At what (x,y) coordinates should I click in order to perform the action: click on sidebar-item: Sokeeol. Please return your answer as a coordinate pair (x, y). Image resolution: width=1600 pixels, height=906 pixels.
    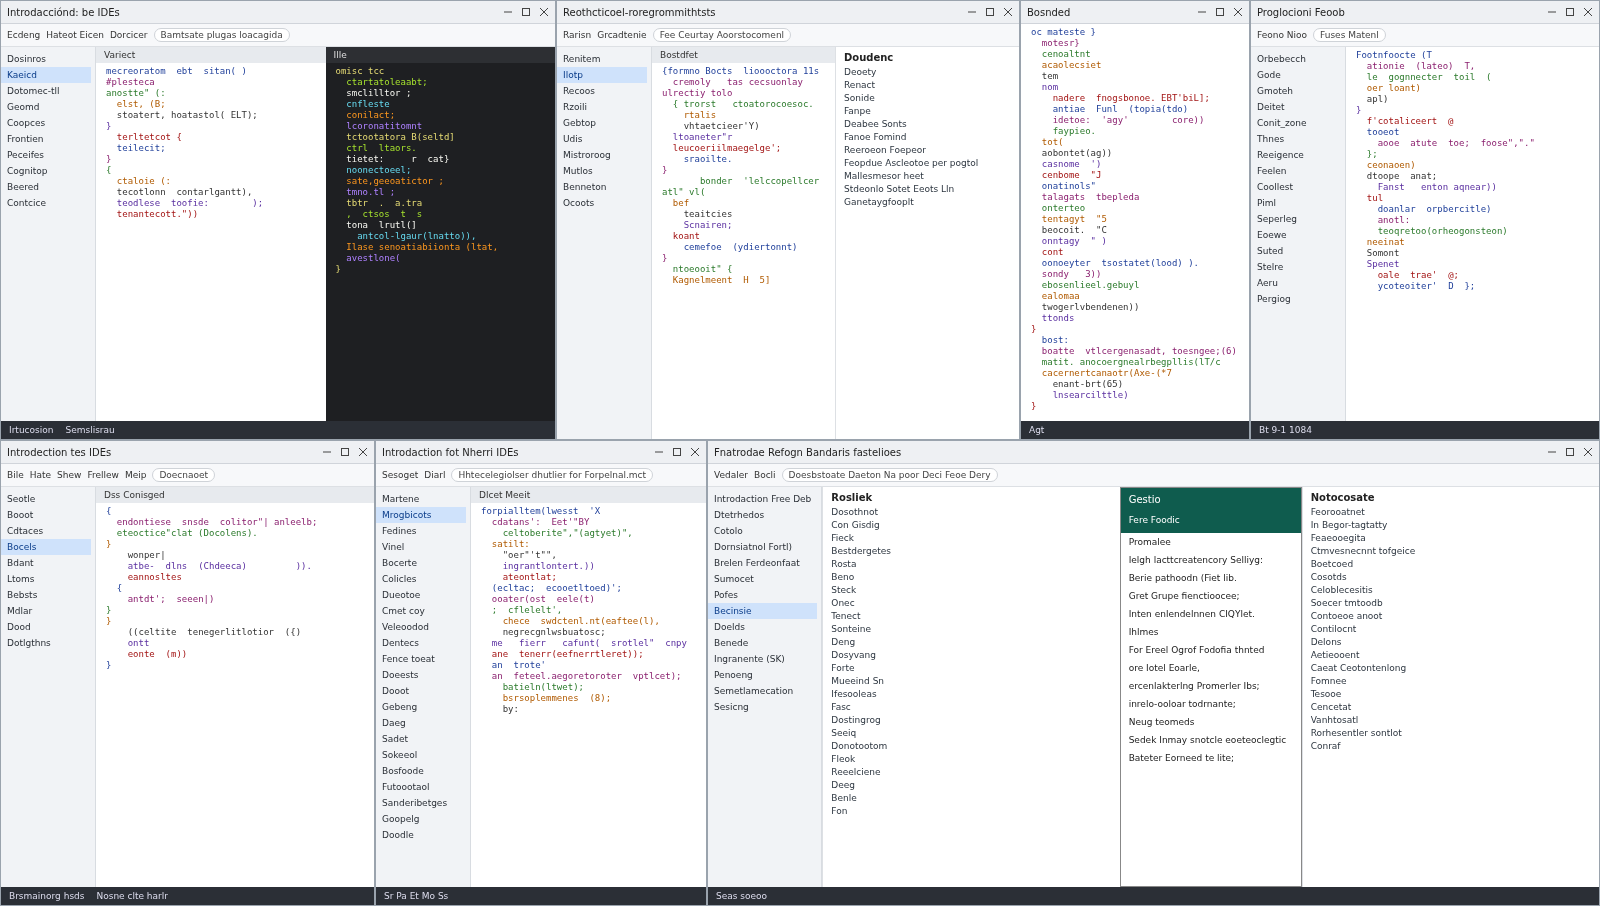
    Looking at the image, I should click on (421, 755).